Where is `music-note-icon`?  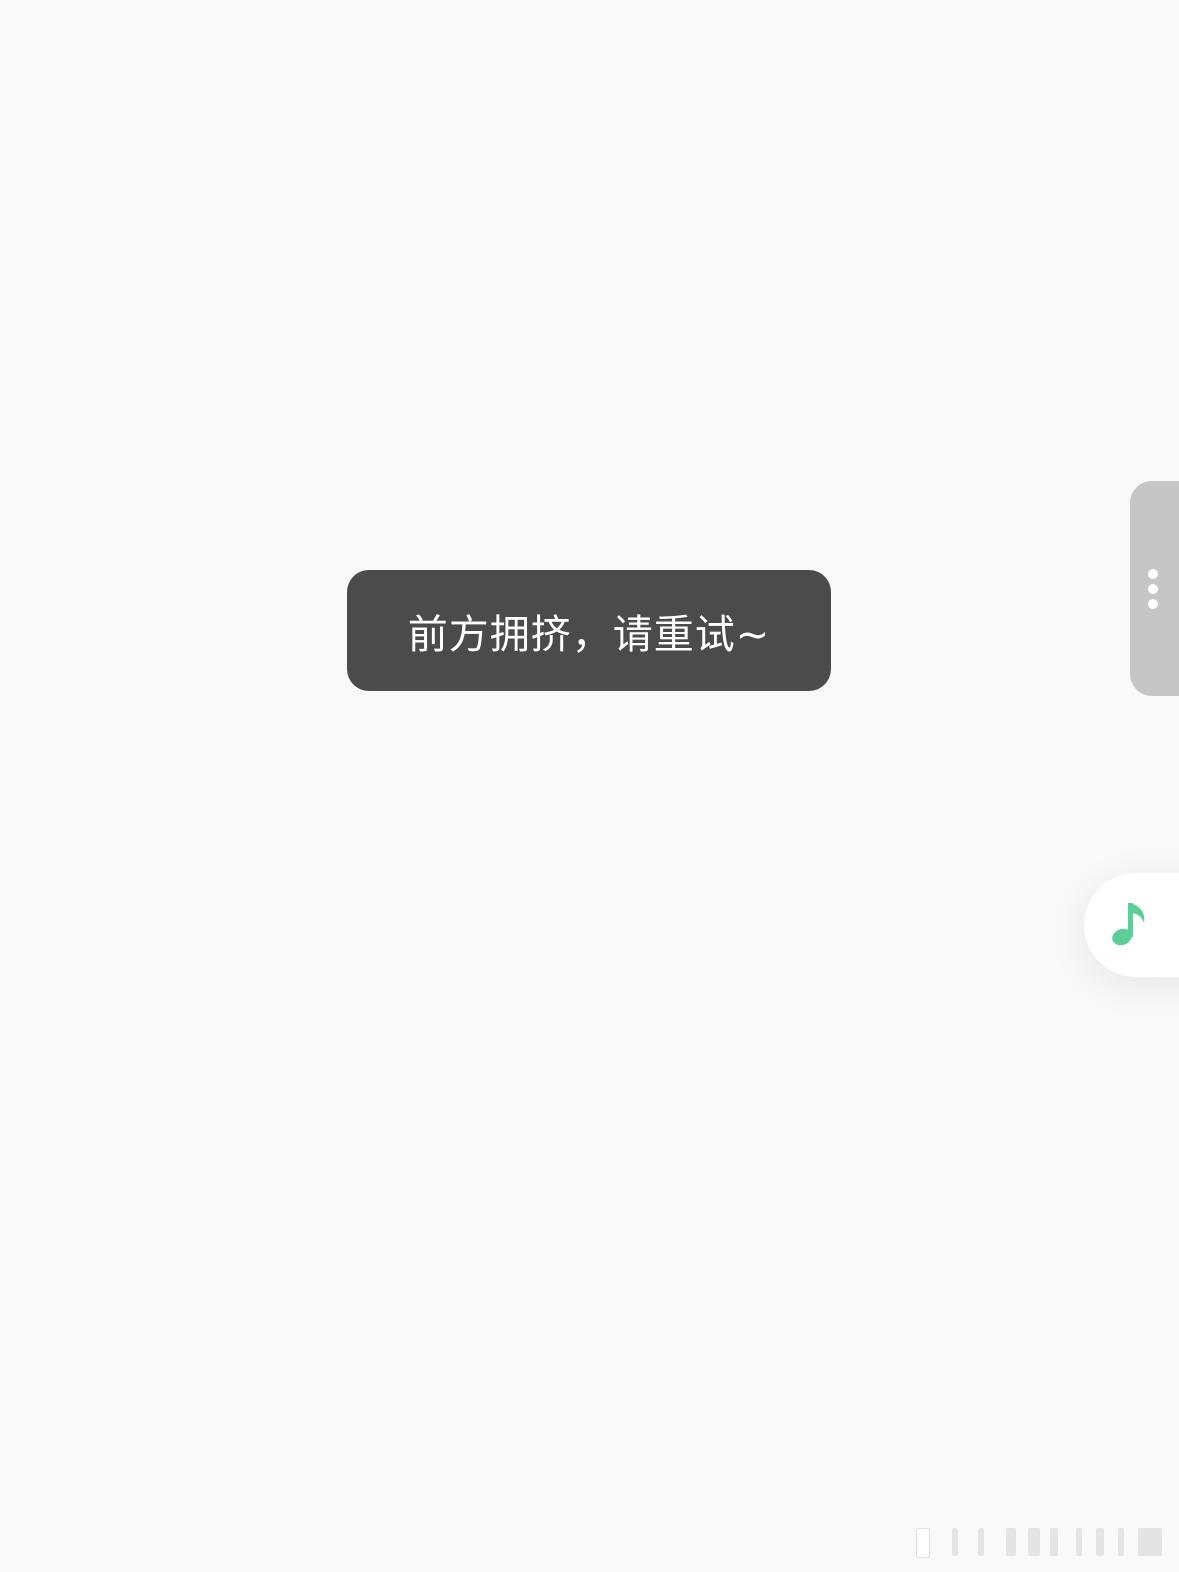
music-note-icon is located at coordinates (1128, 924).